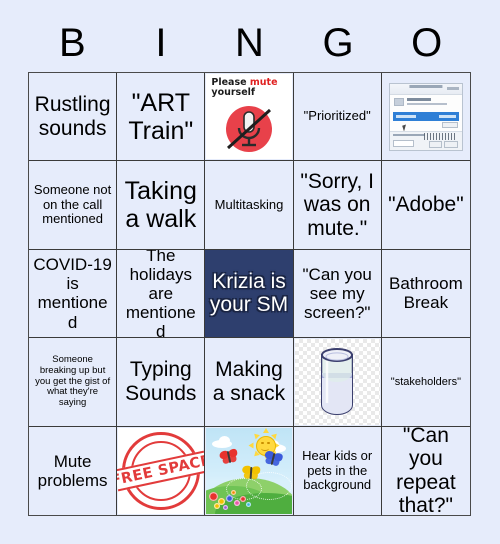 The width and height of the screenshot is (500, 544). I want to click on footer-redacted-text, so click(440, 136).